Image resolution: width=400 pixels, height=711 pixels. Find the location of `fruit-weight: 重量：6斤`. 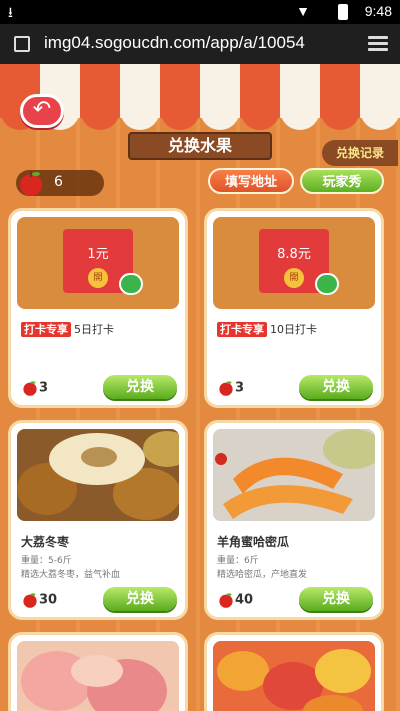

fruit-weight: 重量：6斤 is located at coordinates (238, 561).